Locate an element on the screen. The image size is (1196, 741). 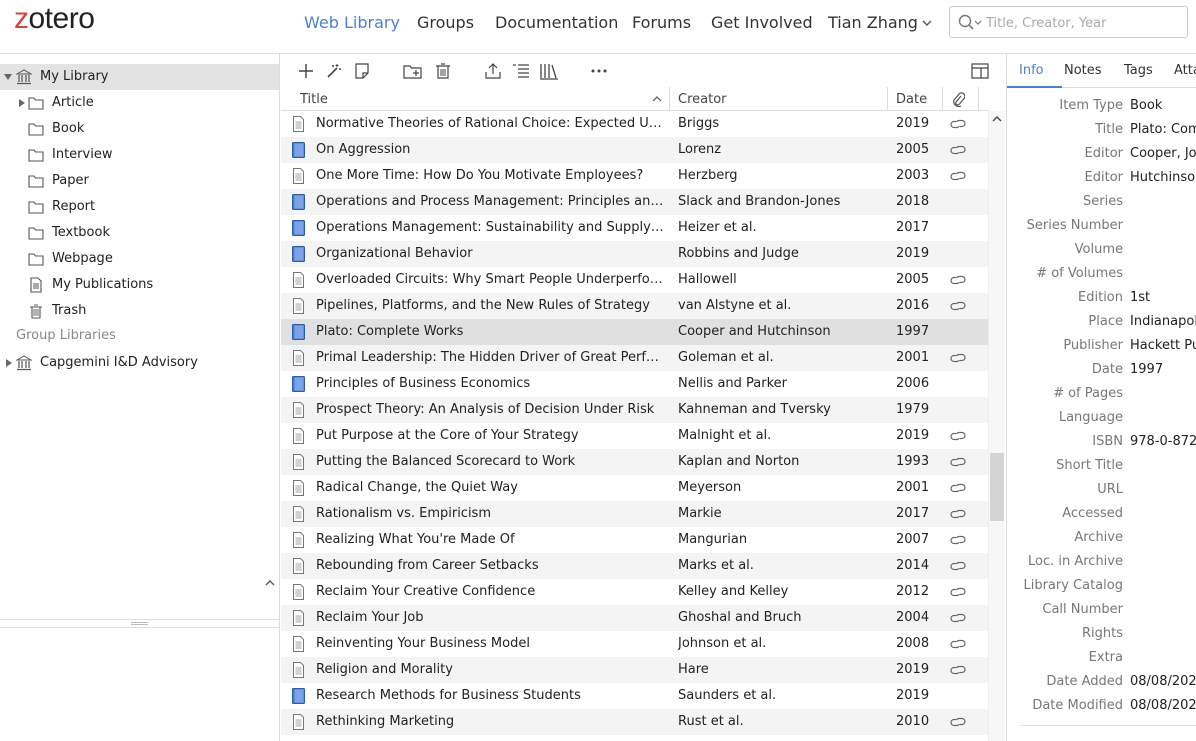
sidebar-item-report: Report is located at coordinates (139, 207).